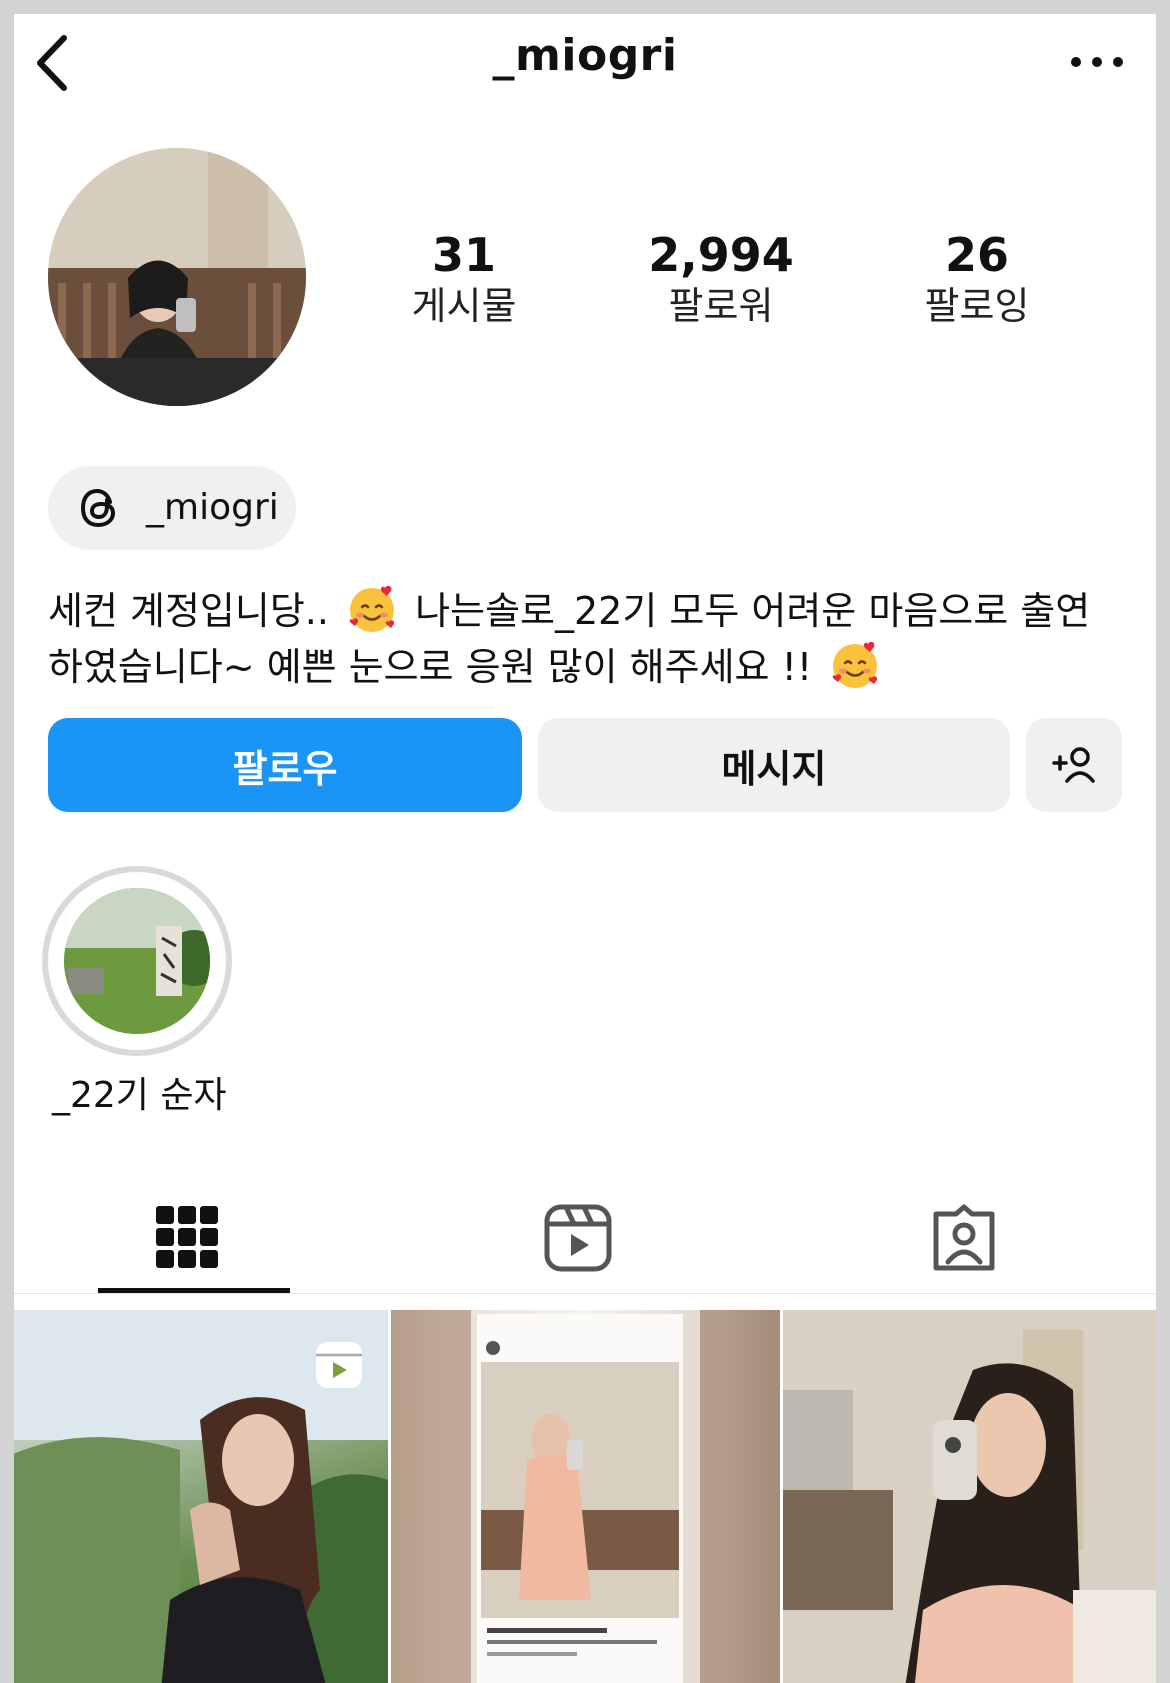 This screenshot has width=1170, height=1683. I want to click on more-options-button, so click(1097, 62).